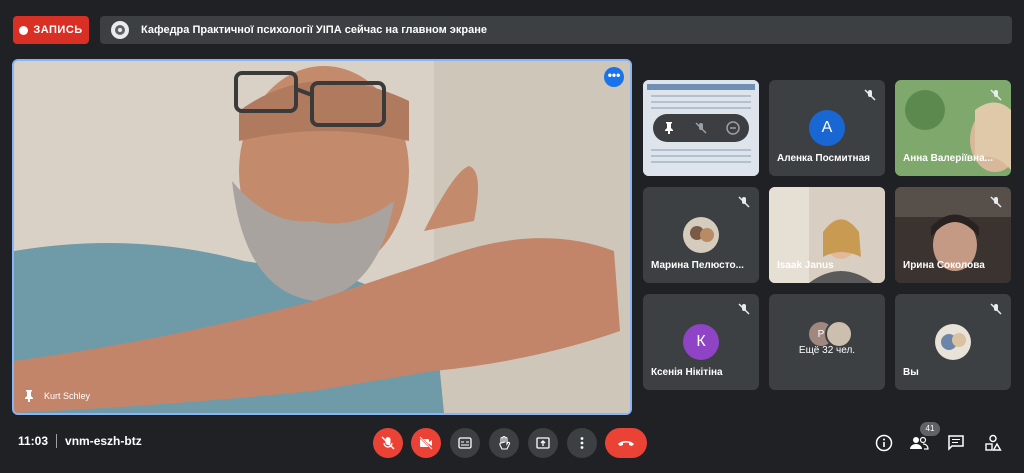 The height and width of the screenshot is (473, 1024). Describe the element at coordinates (930, 429) in the screenshot. I see `participants-count-badge: 41` at that location.